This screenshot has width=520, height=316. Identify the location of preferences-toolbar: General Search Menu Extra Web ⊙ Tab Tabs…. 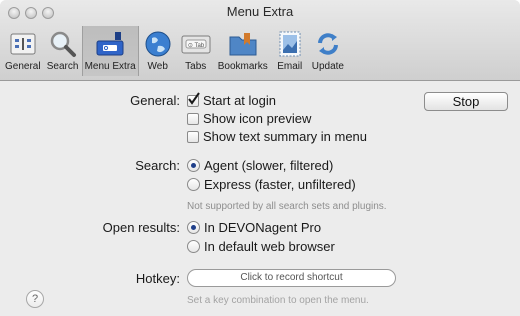
(174, 51).